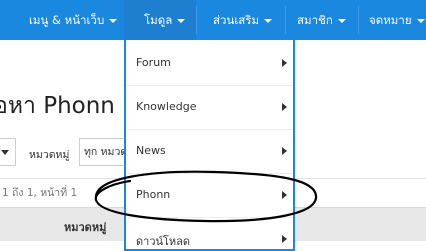 The width and height of the screenshot is (426, 251). What do you see at coordinates (40, 193) in the screenshot?
I see `pagination-info: 1 ถึง 1, หน้าที่ 1` at bounding box center [40, 193].